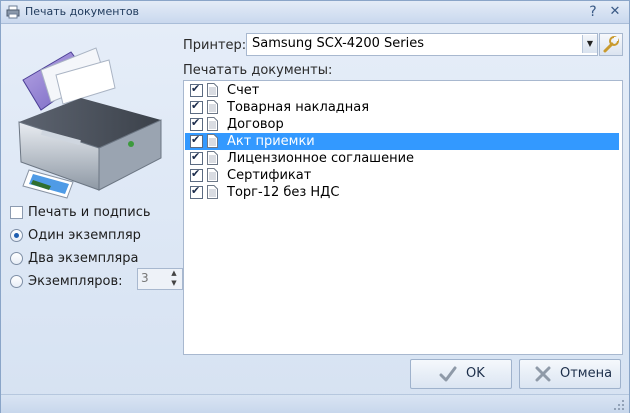 The image size is (630, 413). What do you see at coordinates (283, 192) in the screenshot?
I see `document-label: Торг-12 без НДС` at bounding box center [283, 192].